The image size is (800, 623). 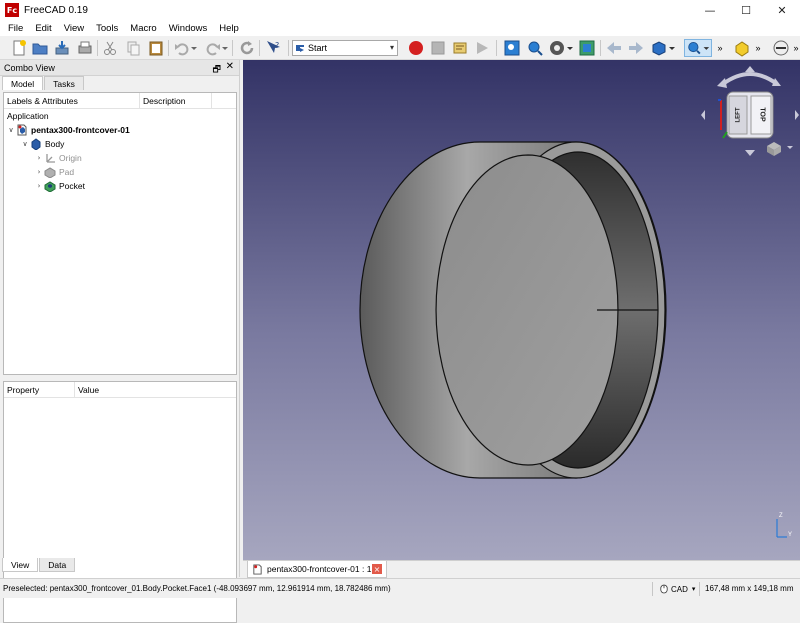 I want to click on tree-item-label: Body, so click(x=55, y=144).